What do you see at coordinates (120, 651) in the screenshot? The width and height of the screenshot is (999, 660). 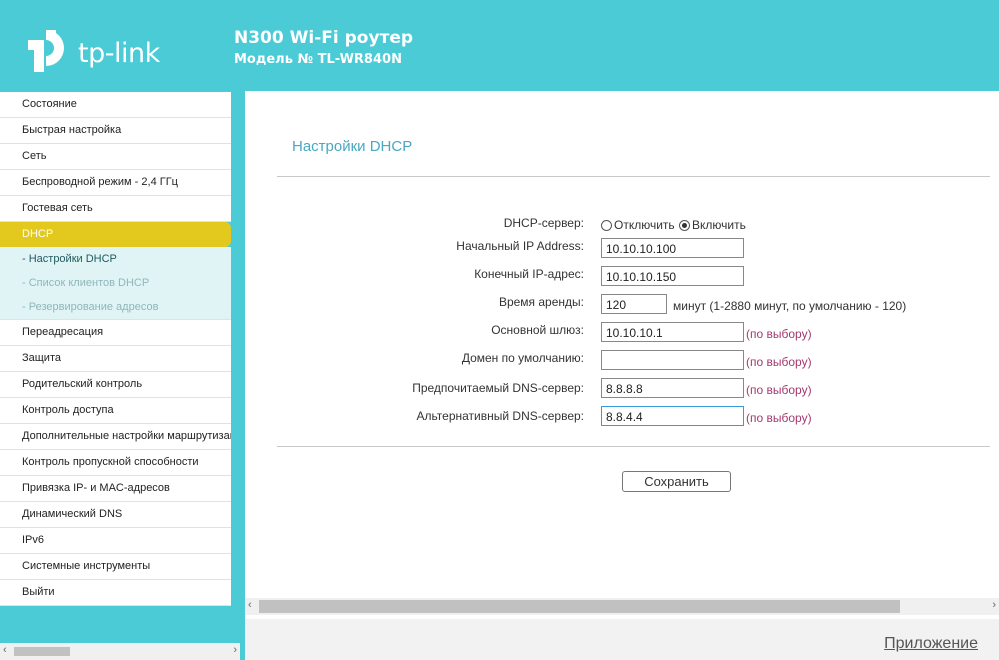 I see `sidebar-horizontal-scrollbar: ‹ ›` at bounding box center [120, 651].